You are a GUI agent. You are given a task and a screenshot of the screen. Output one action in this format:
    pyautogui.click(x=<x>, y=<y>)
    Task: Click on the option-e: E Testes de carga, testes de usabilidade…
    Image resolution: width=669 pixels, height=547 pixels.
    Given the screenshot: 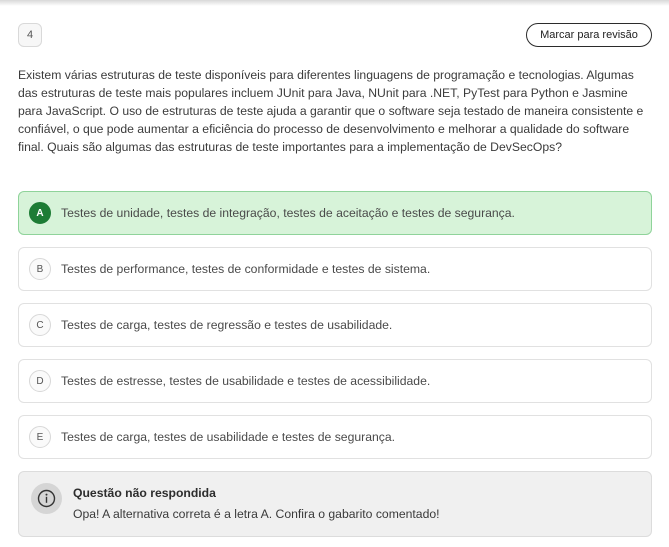 What is the action you would take?
    pyautogui.click(x=335, y=437)
    